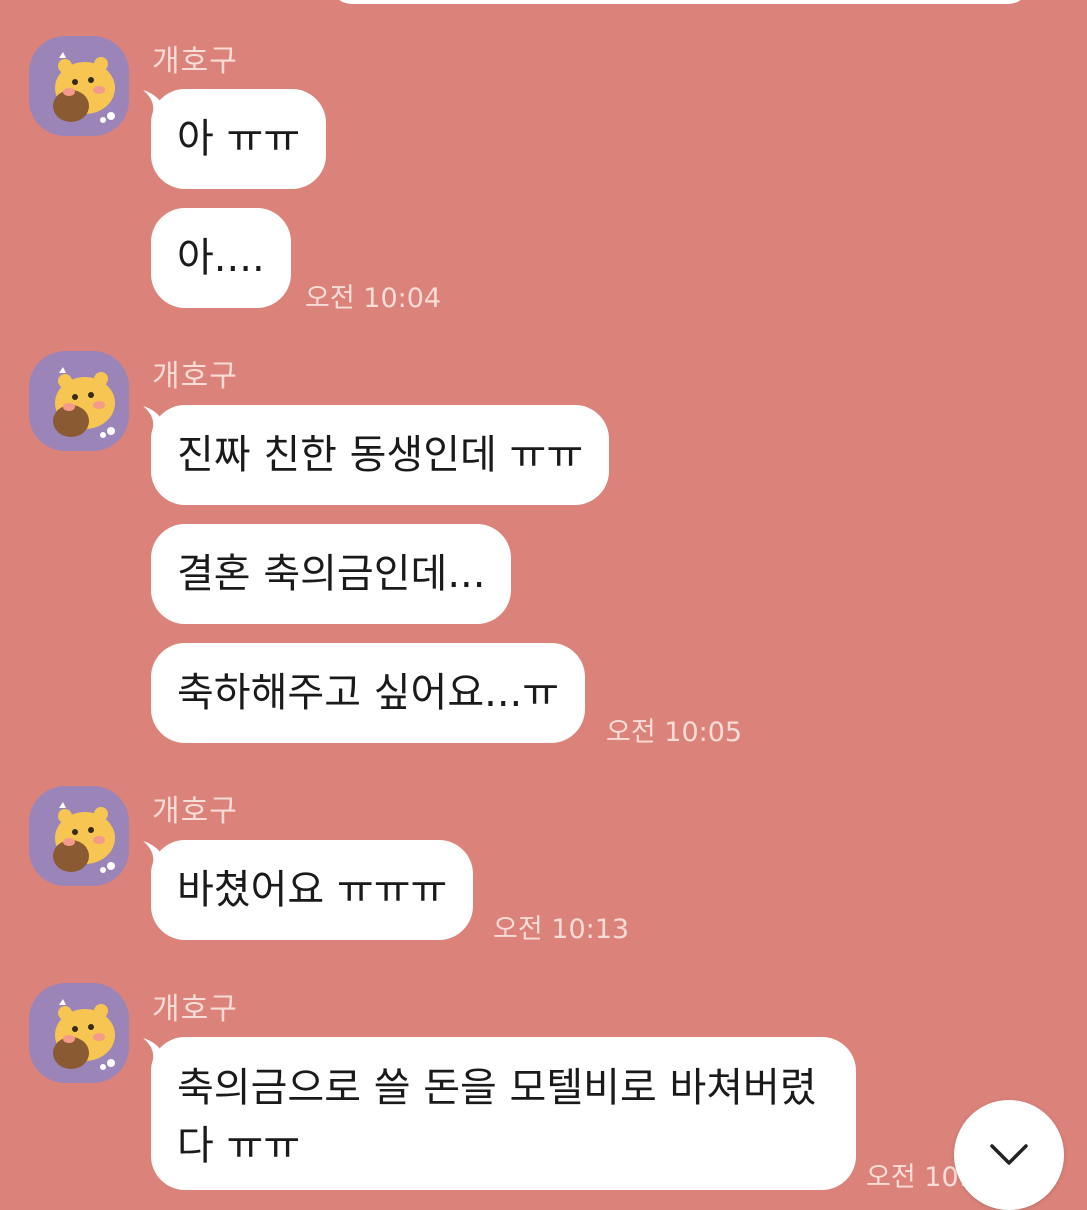  Describe the element at coordinates (239, 139) in the screenshot. I see `message-bubble: 아 ㅠㅠ` at that location.